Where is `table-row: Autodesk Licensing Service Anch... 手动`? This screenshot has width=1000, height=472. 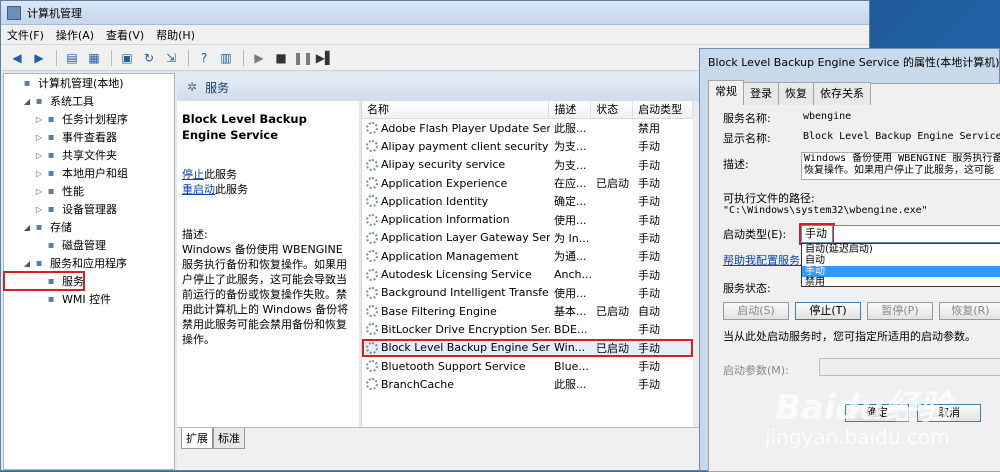 table-row: Autodesk Licensing Service Anch... 手动 is located at coordinates (527, 274).